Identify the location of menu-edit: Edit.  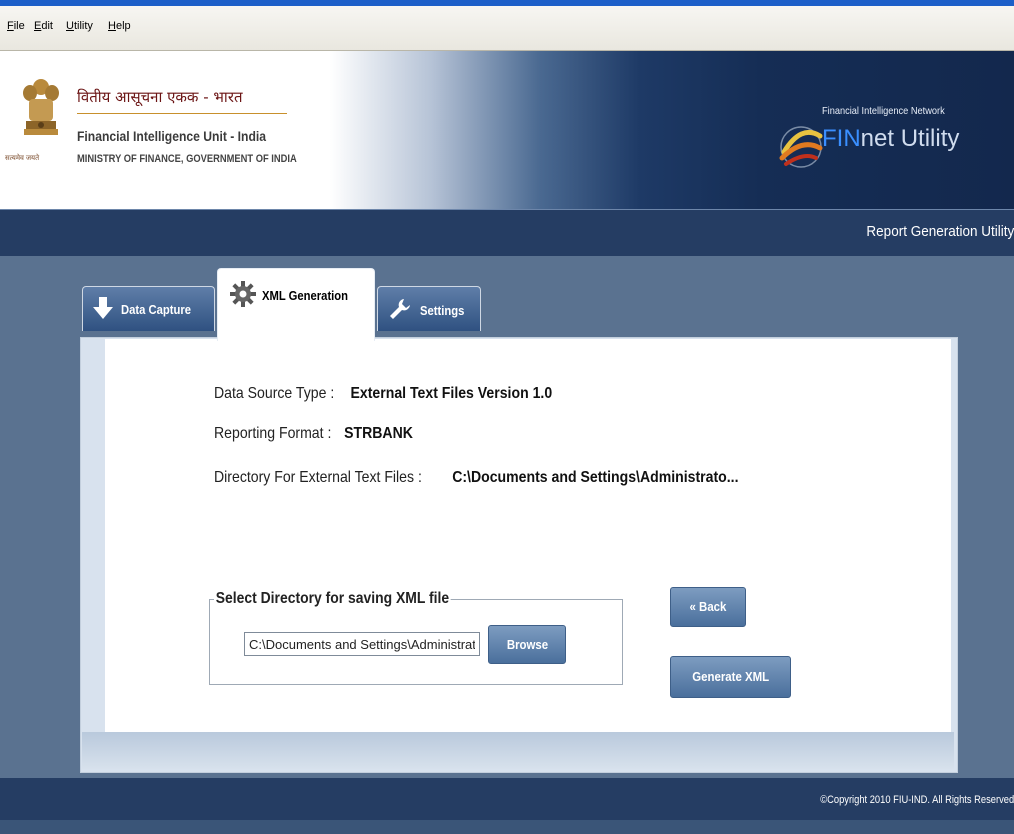
(43, 26).